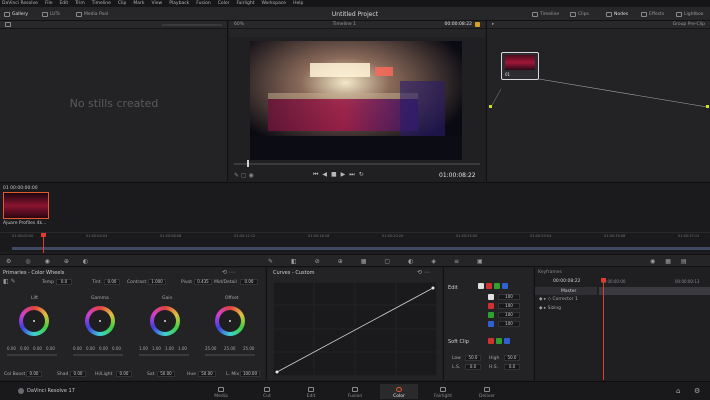 This screenshot has height=400, width=710. I want to click on page-cut: Cut, so click(267, 391).